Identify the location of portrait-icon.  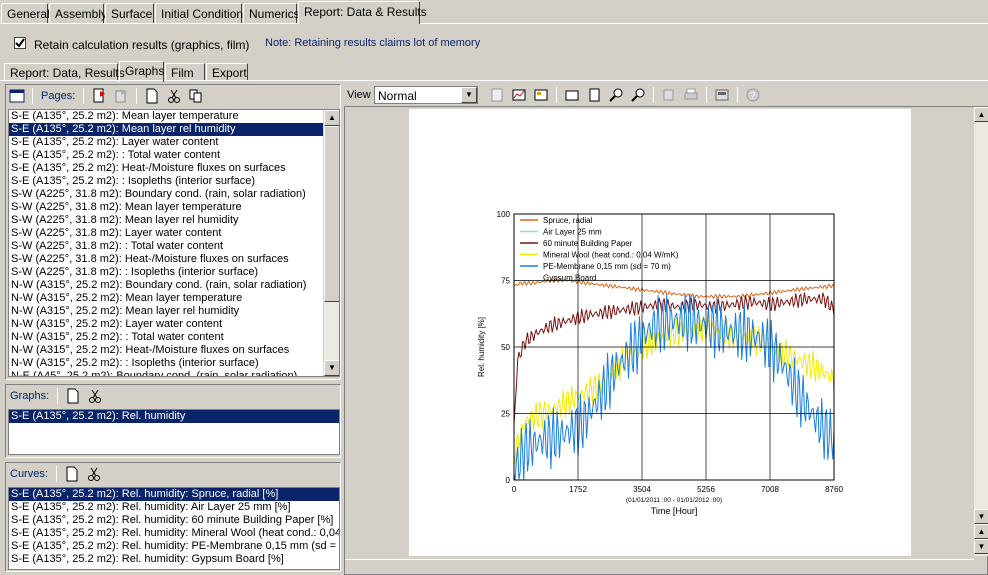
(594, 95).